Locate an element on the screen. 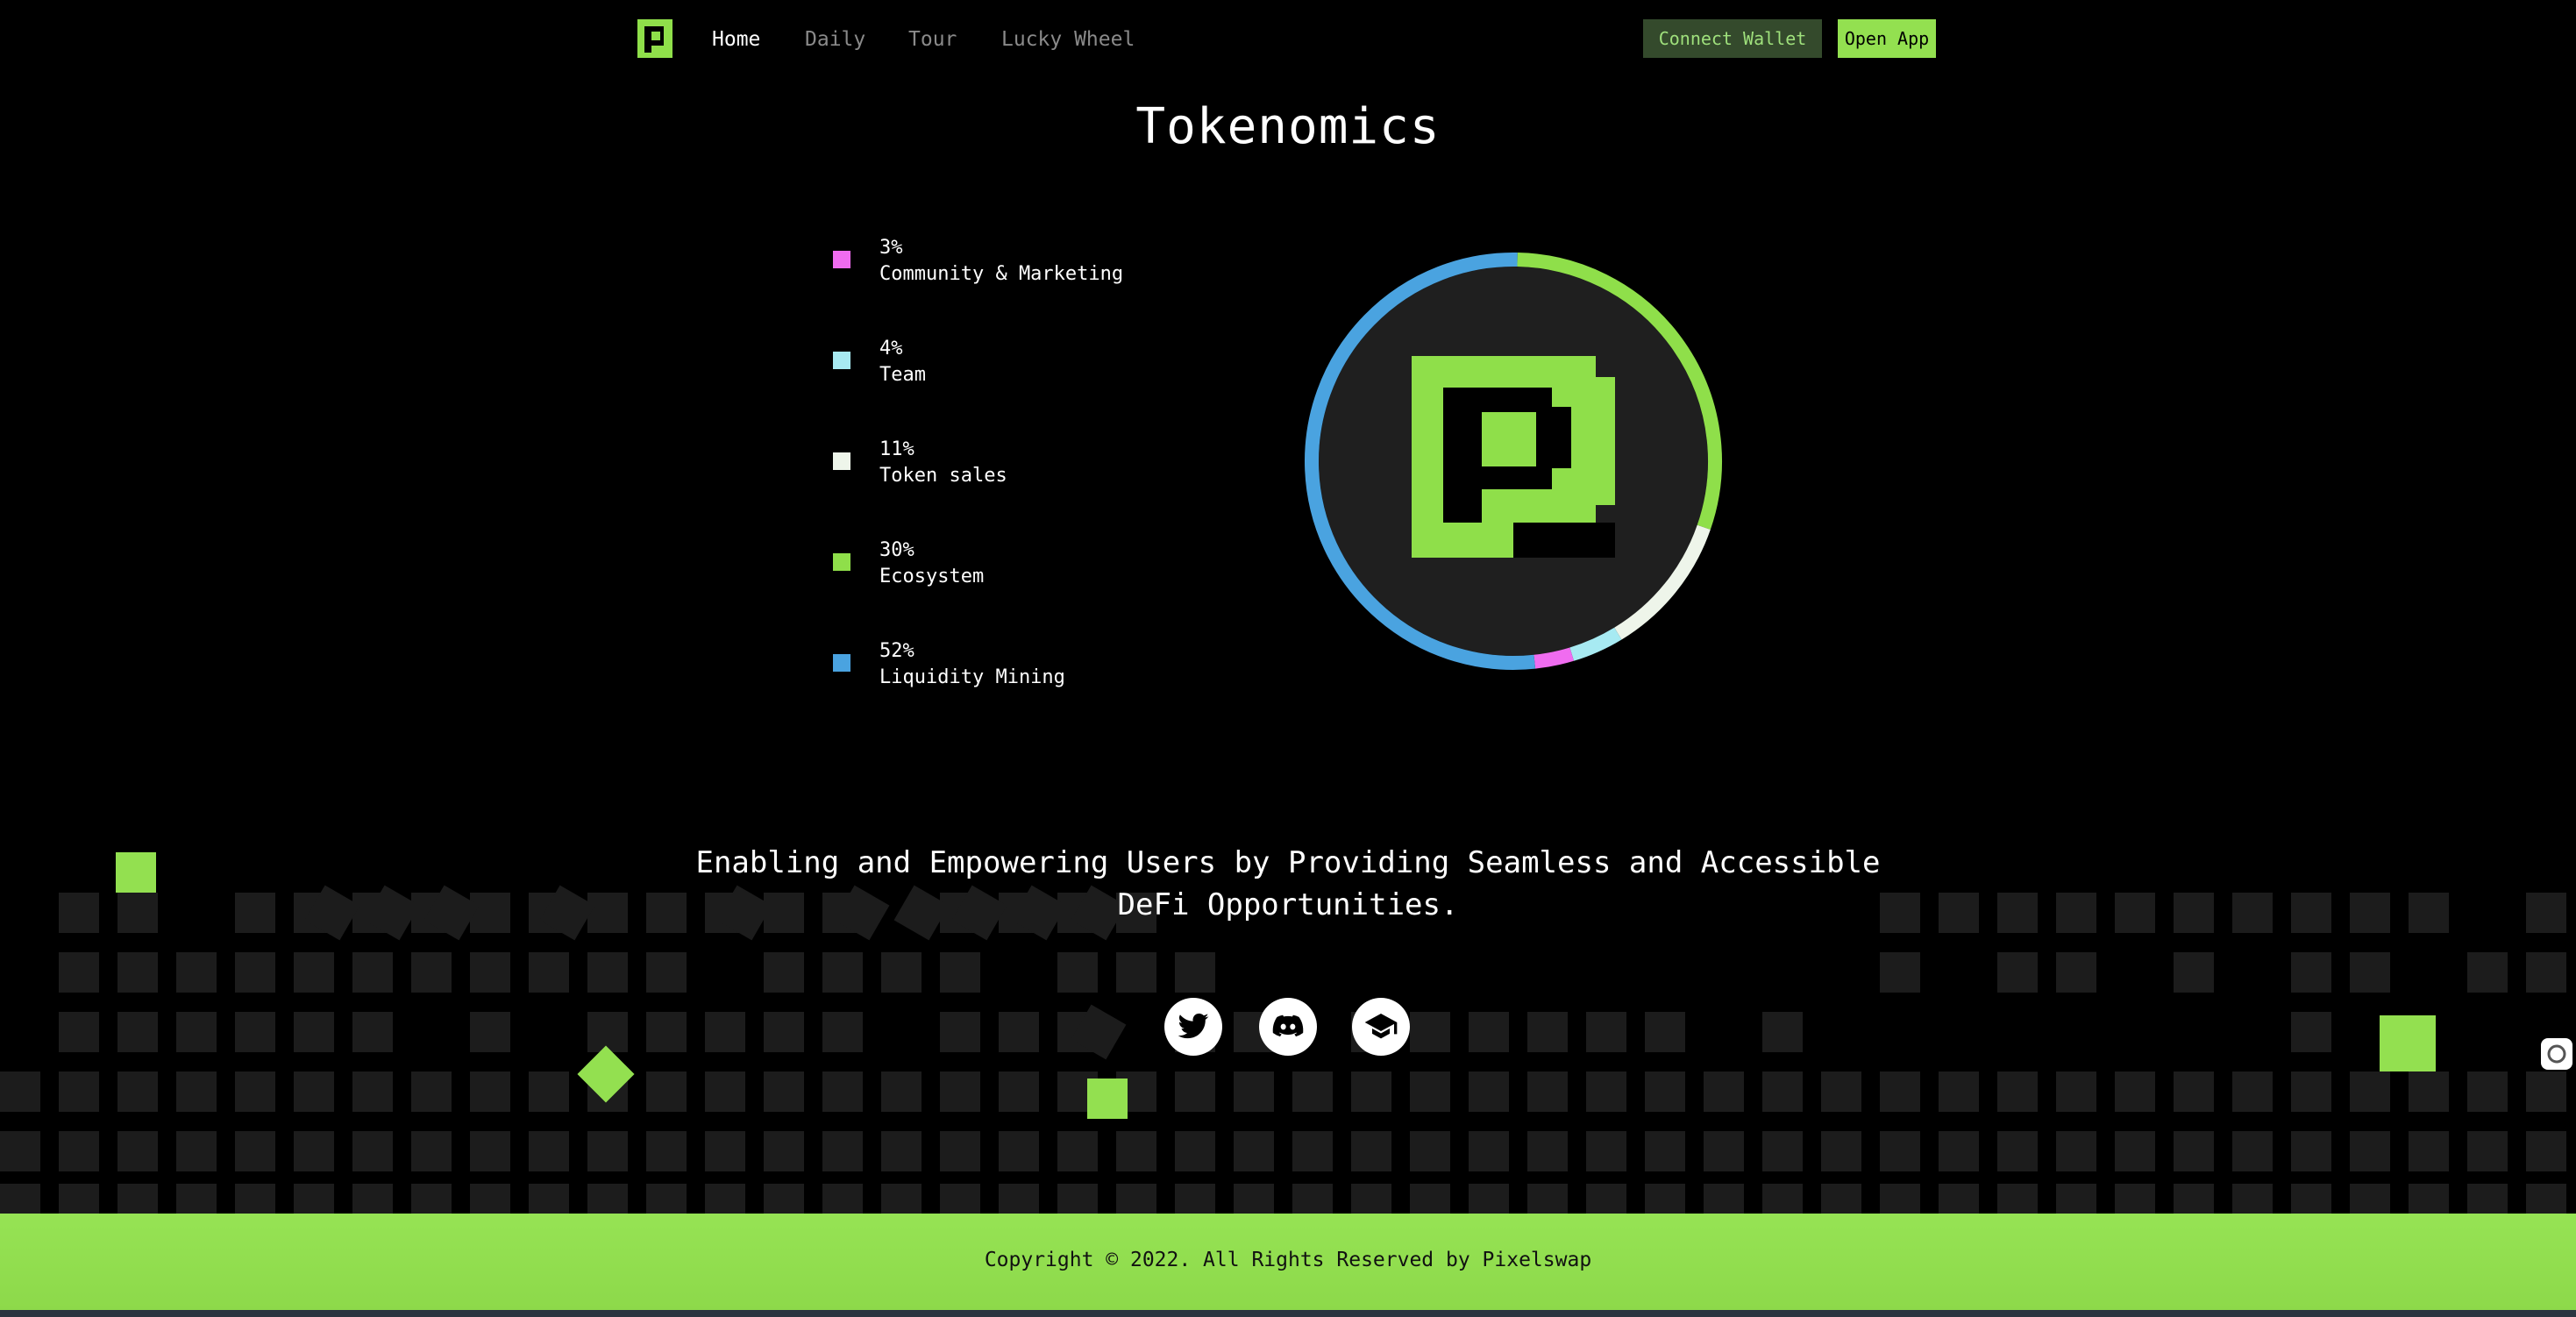  nav-lucky-wheel: Lucky Wheel is located at coordinates (1068, 39).